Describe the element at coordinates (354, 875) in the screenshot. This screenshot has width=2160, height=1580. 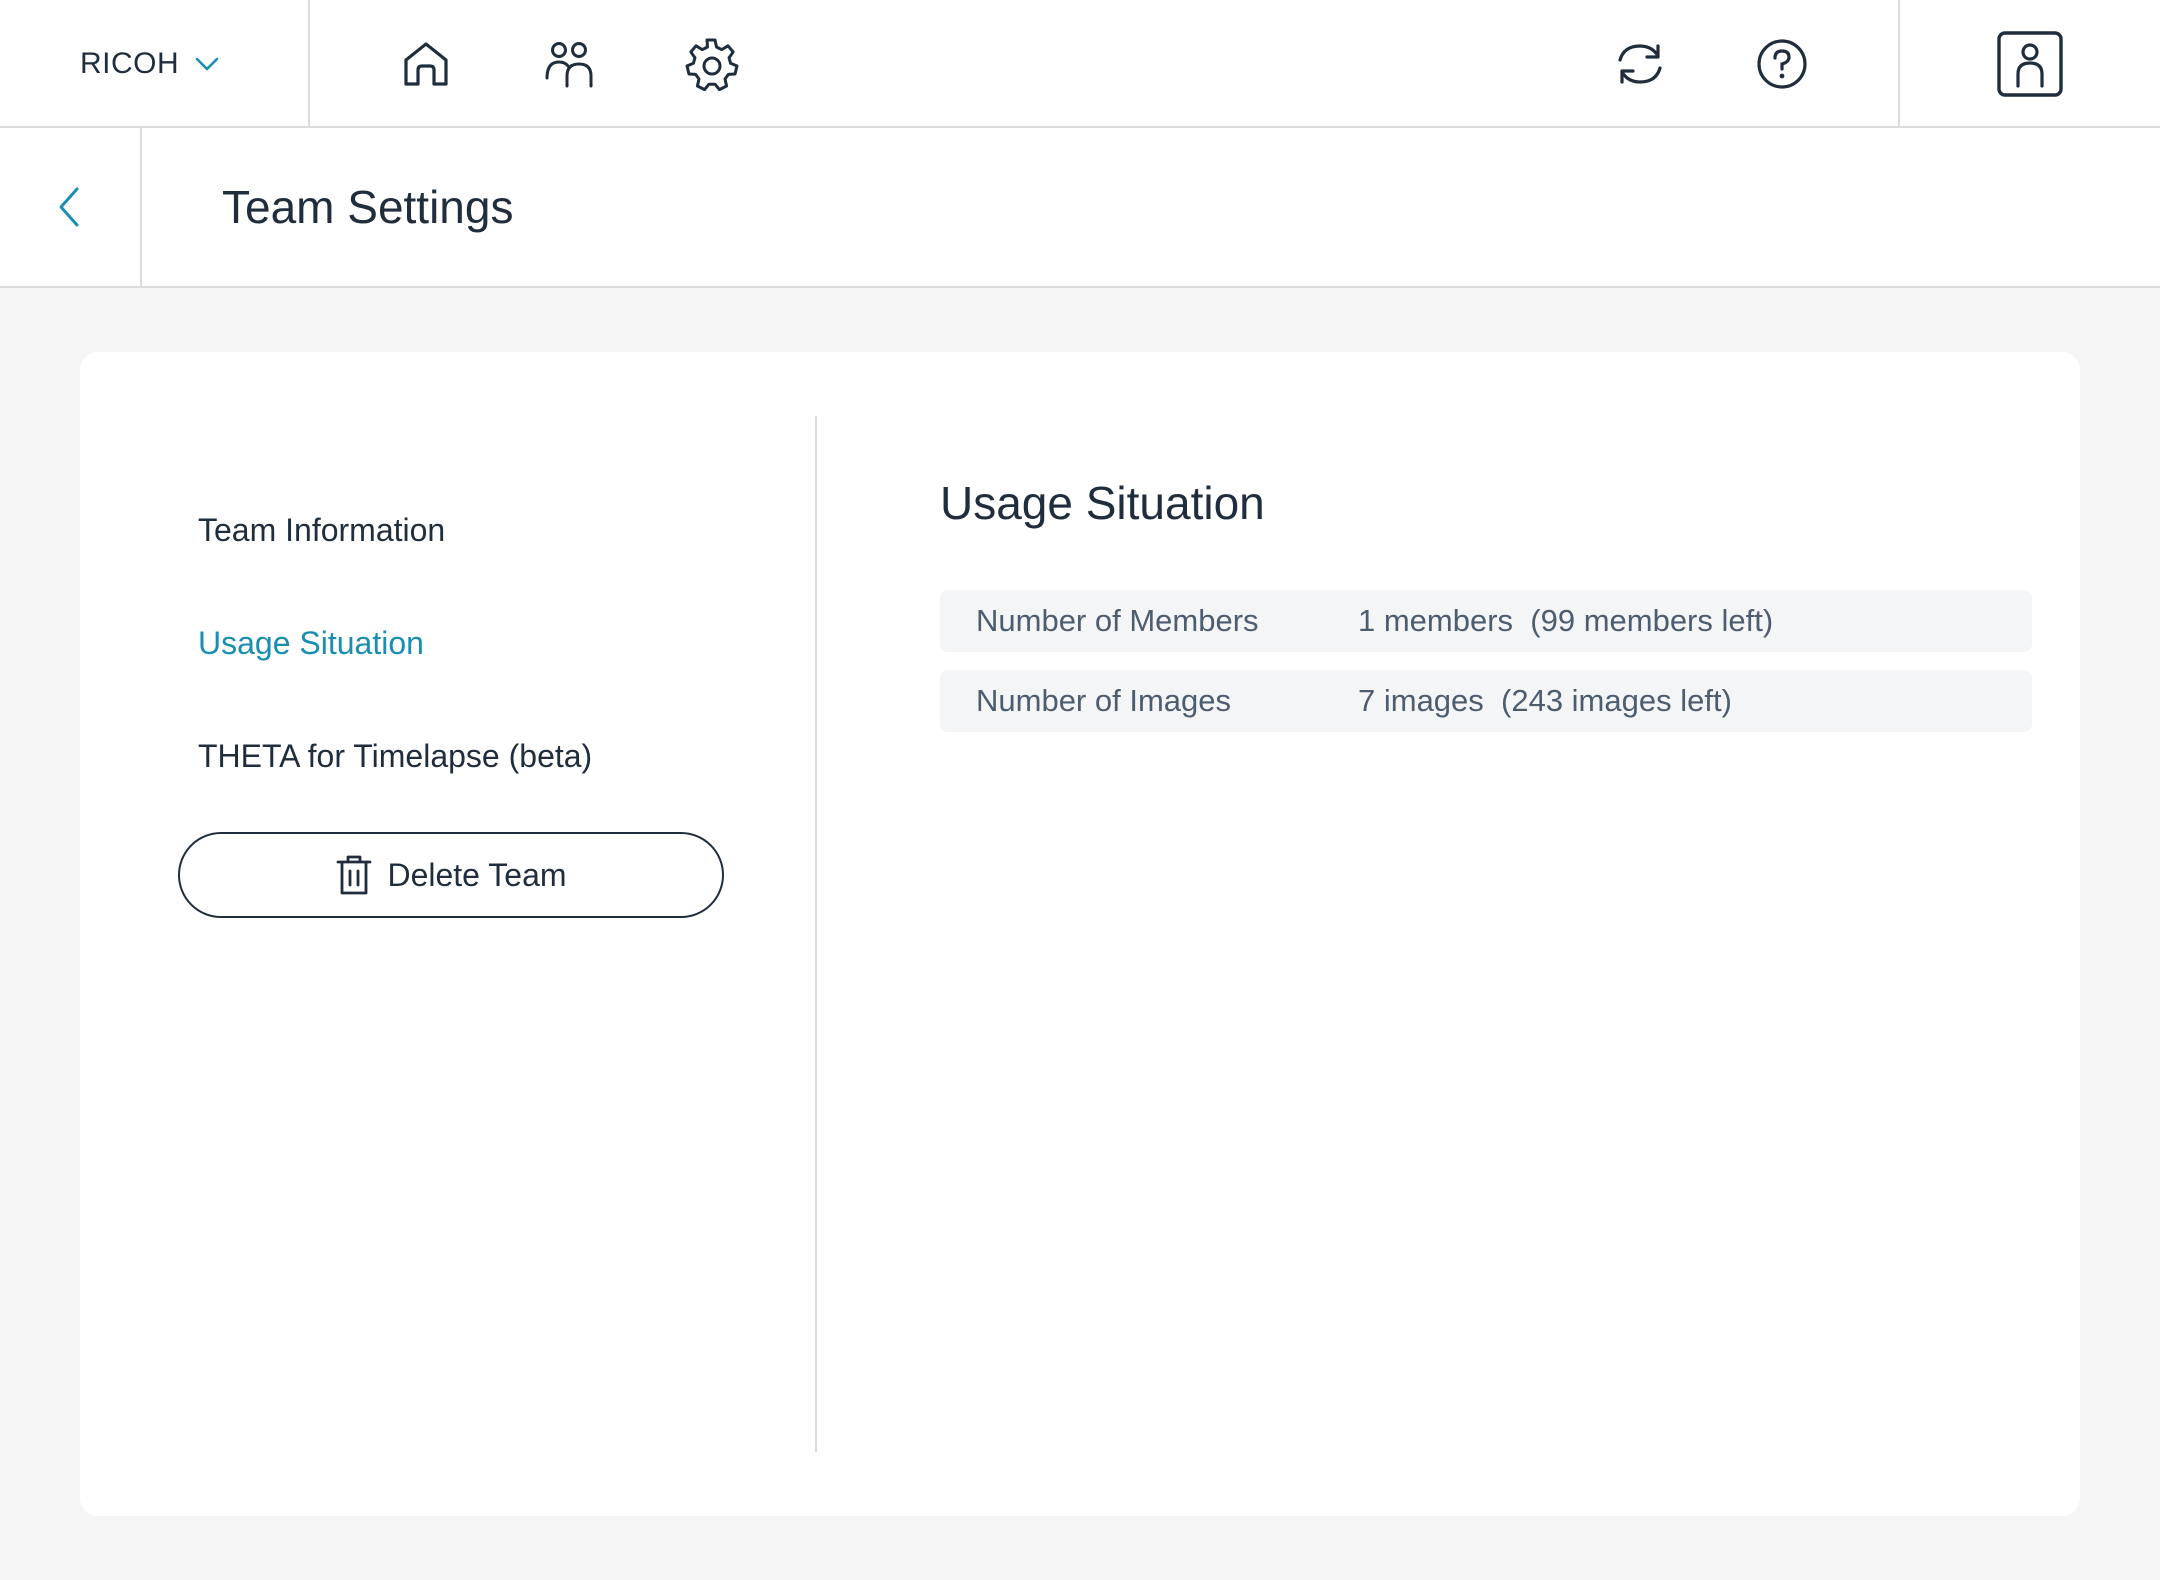
I see `trash-icon` at that location.